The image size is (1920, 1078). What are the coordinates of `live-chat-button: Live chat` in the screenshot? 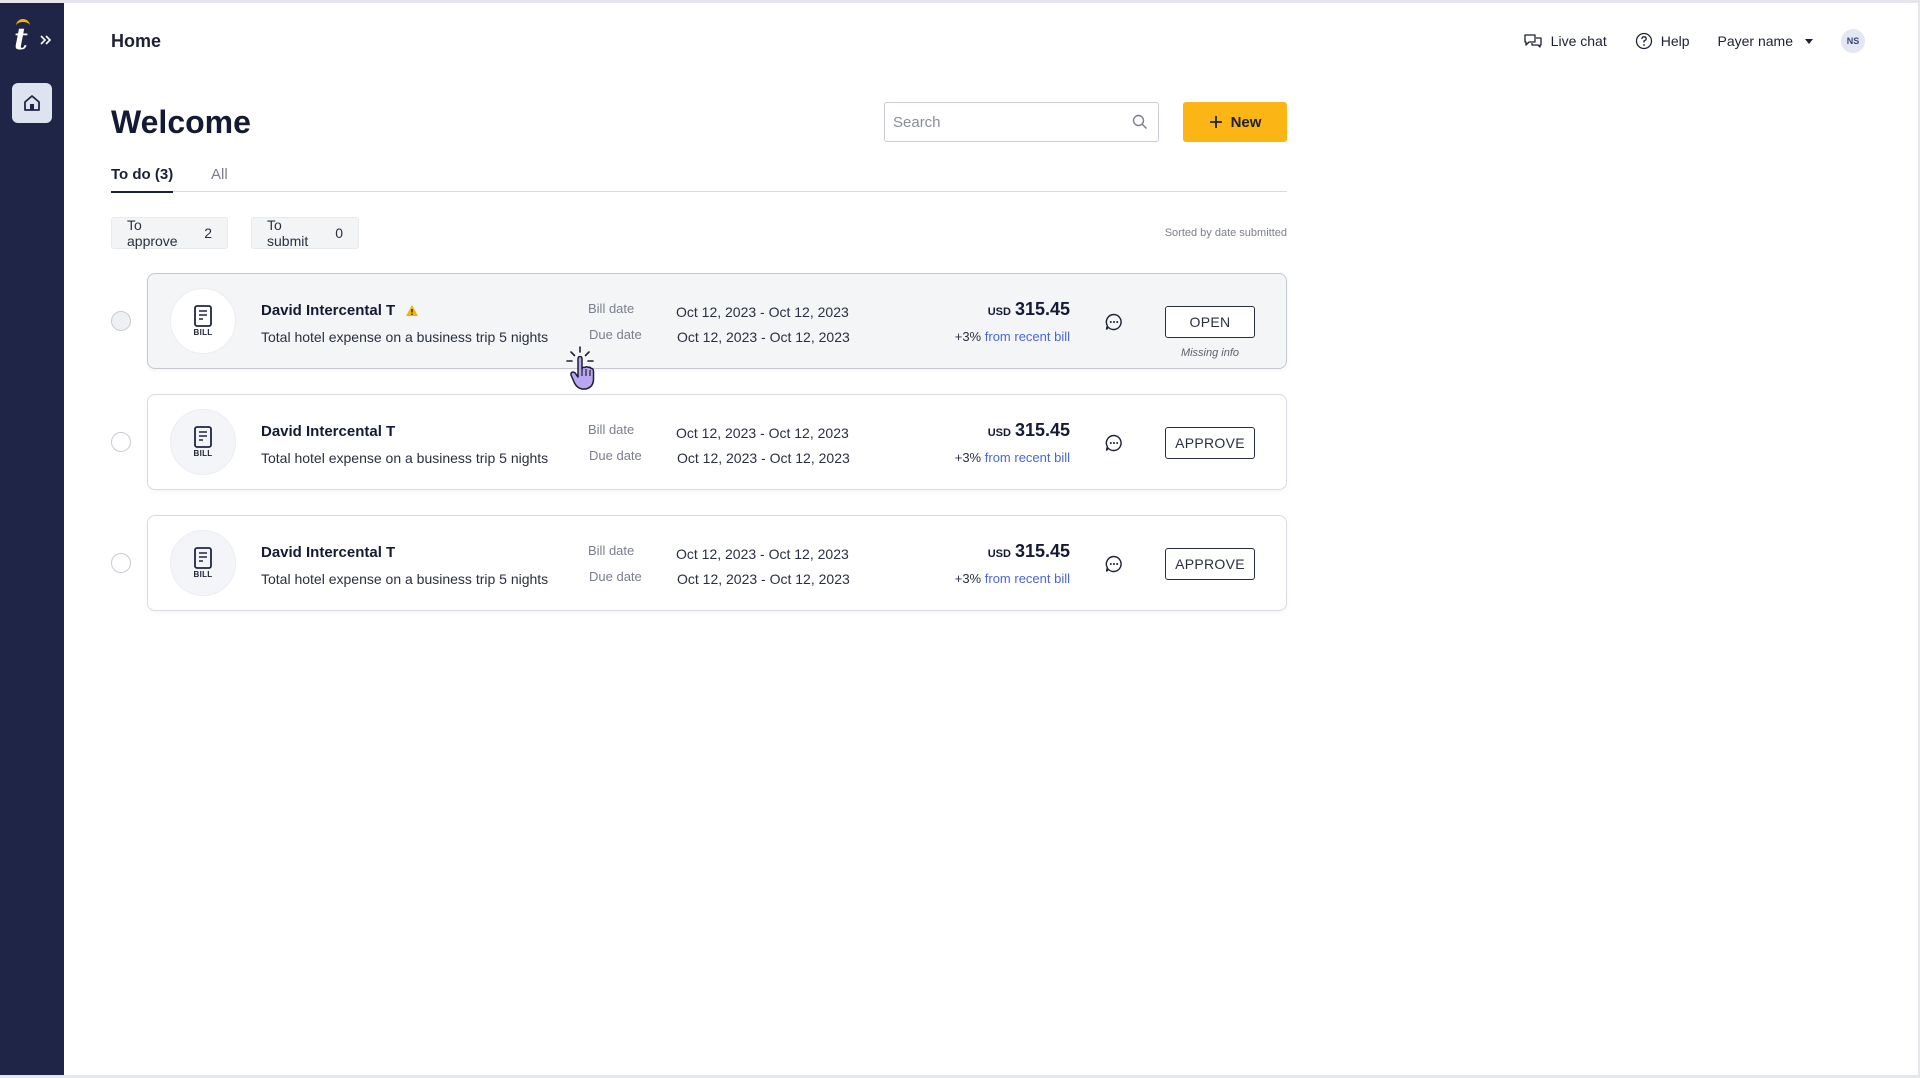 It's located at (1565, 41).